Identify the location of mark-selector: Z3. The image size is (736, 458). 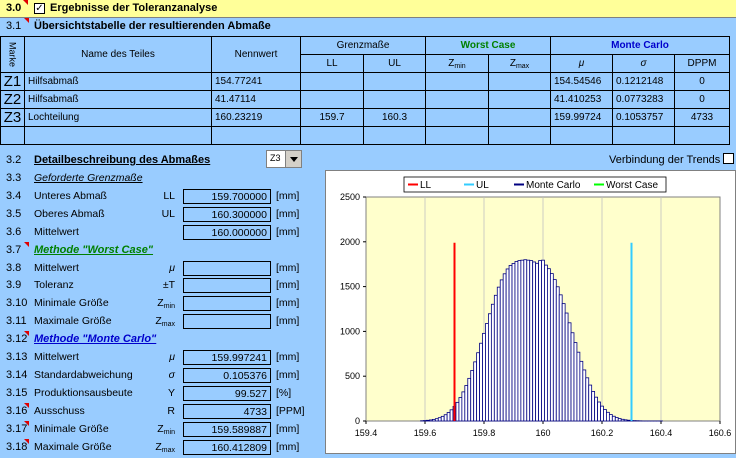
(284, 159).